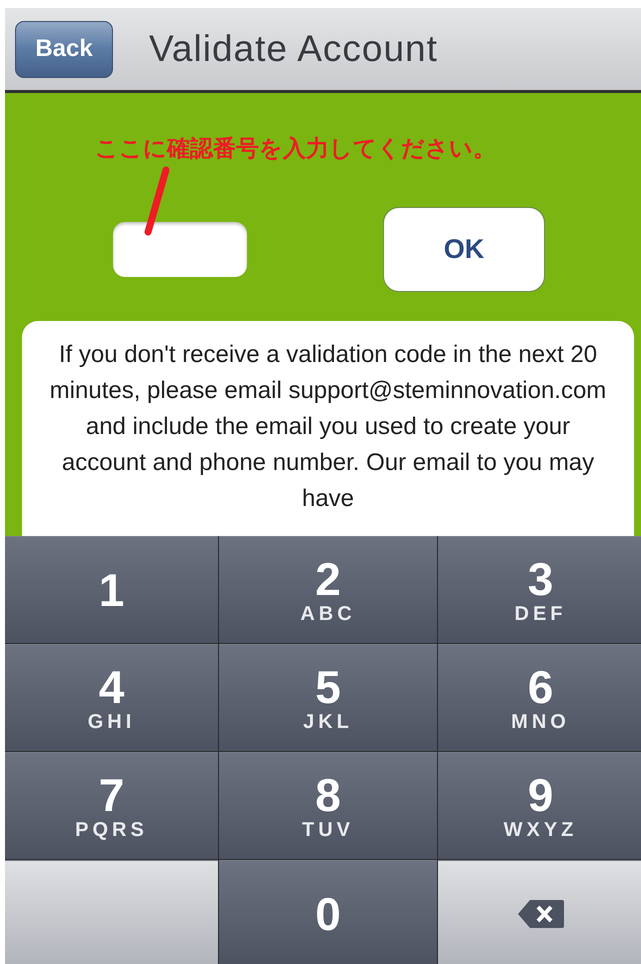 This screenshot has height=964, width=641. What do you see at coordinates (180, 249) in the screenshot?
I see `code-input-field` at bounding box center [180, 249].